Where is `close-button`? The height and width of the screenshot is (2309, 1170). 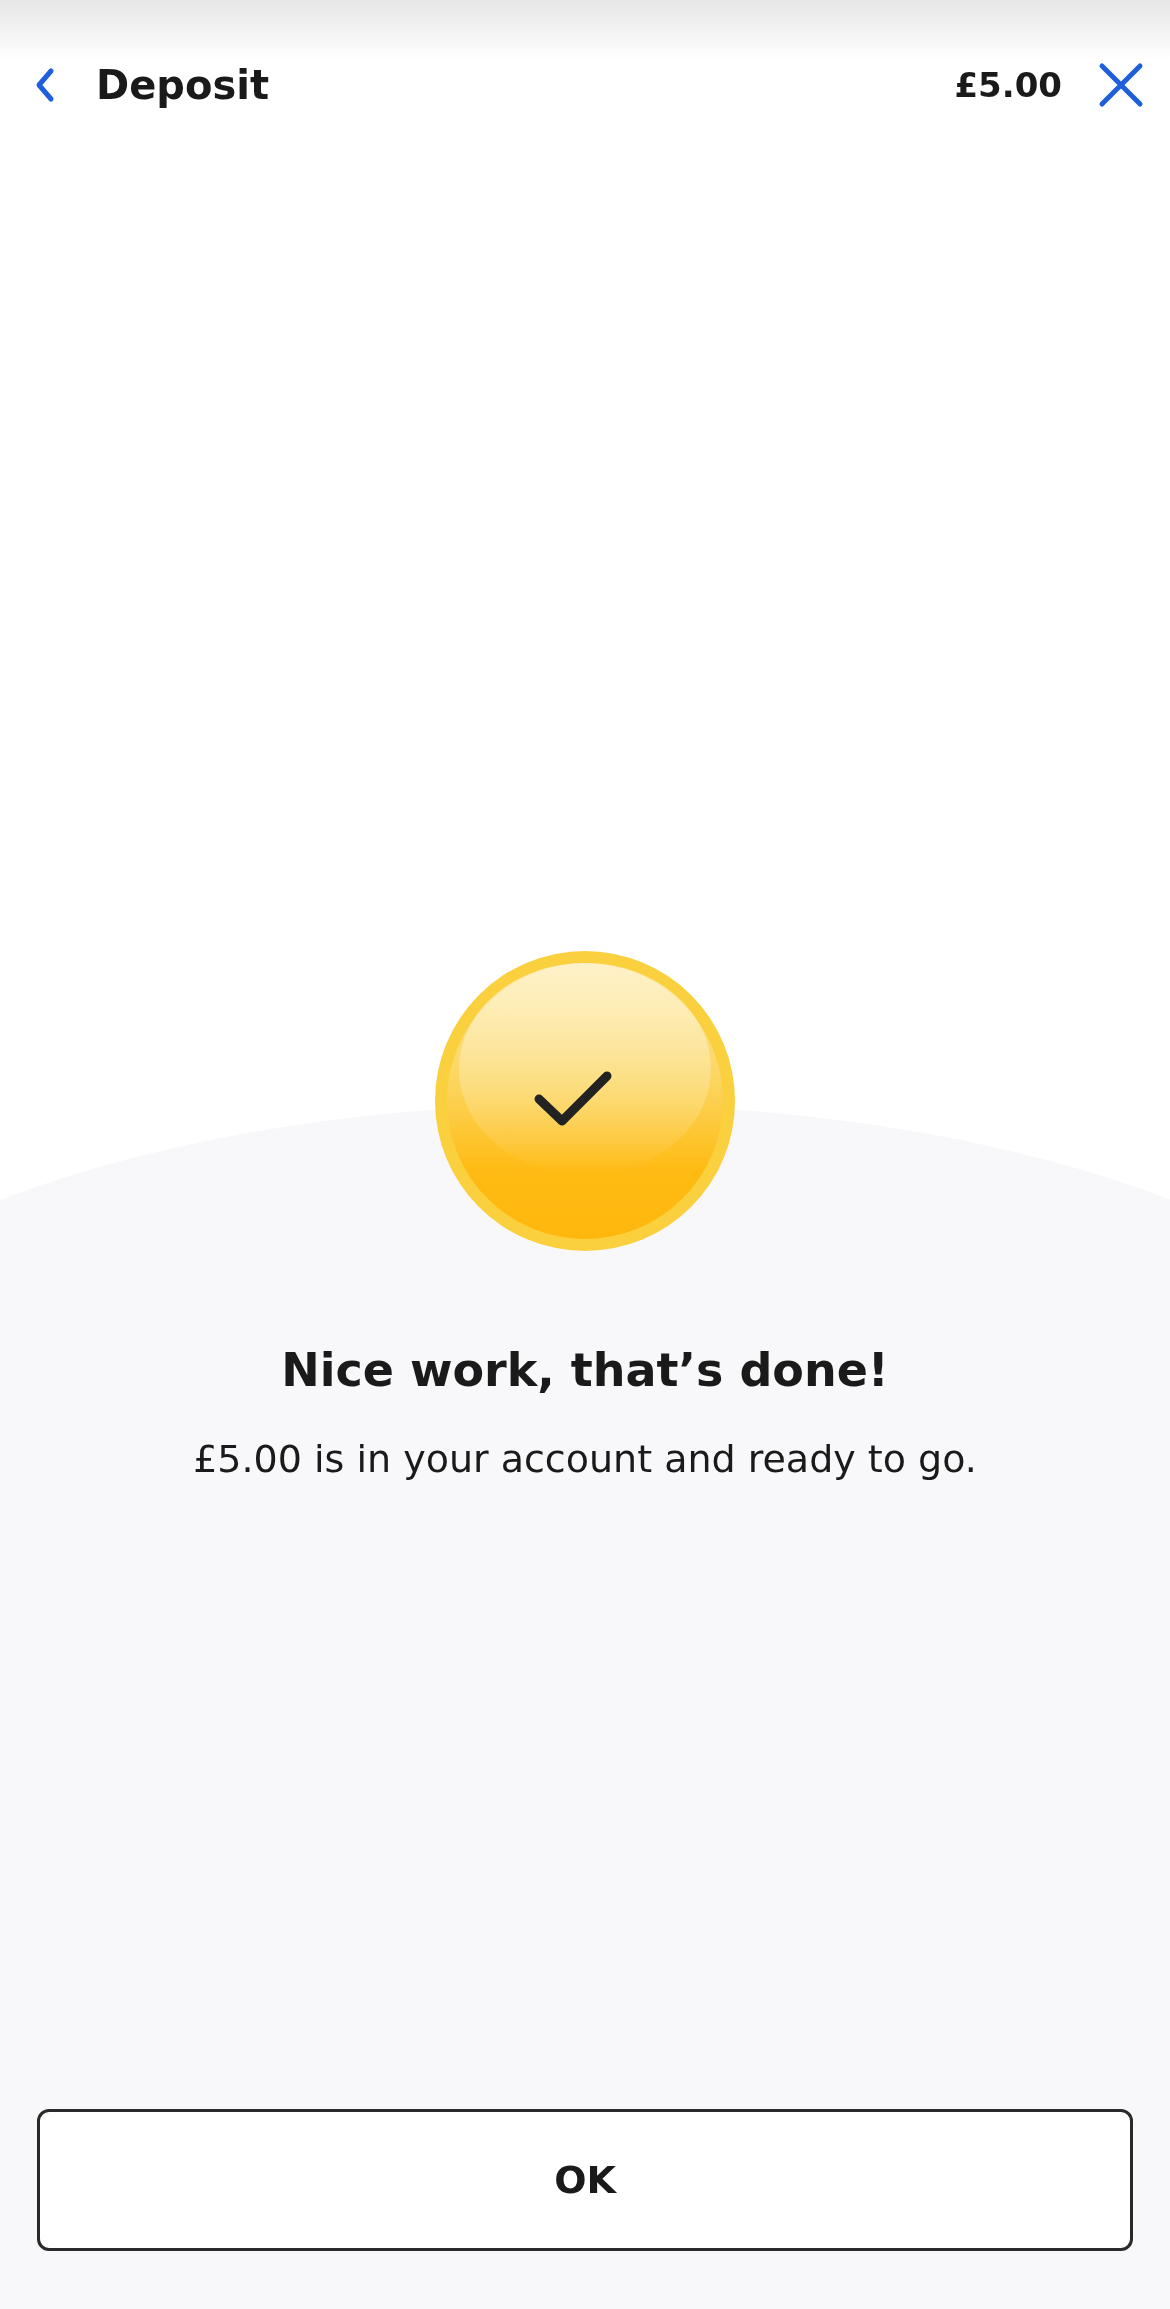
close-button is located at coordinates (1121, 85).